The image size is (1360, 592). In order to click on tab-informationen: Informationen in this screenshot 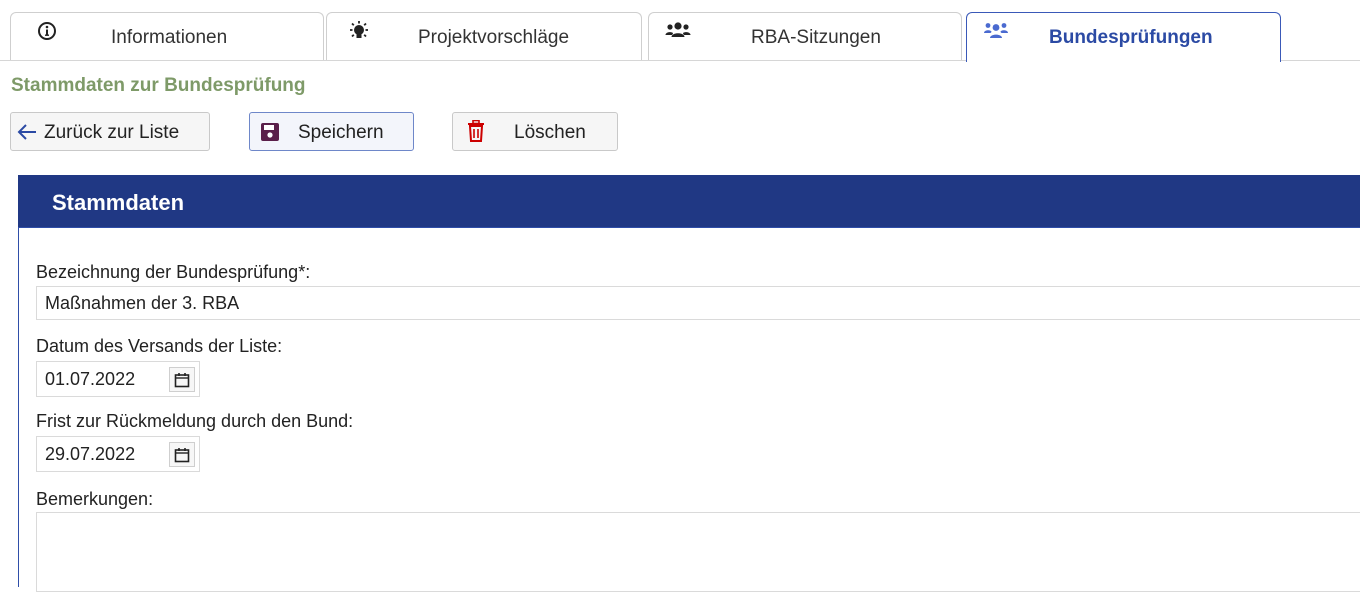, I will do `click(167, 36)`.